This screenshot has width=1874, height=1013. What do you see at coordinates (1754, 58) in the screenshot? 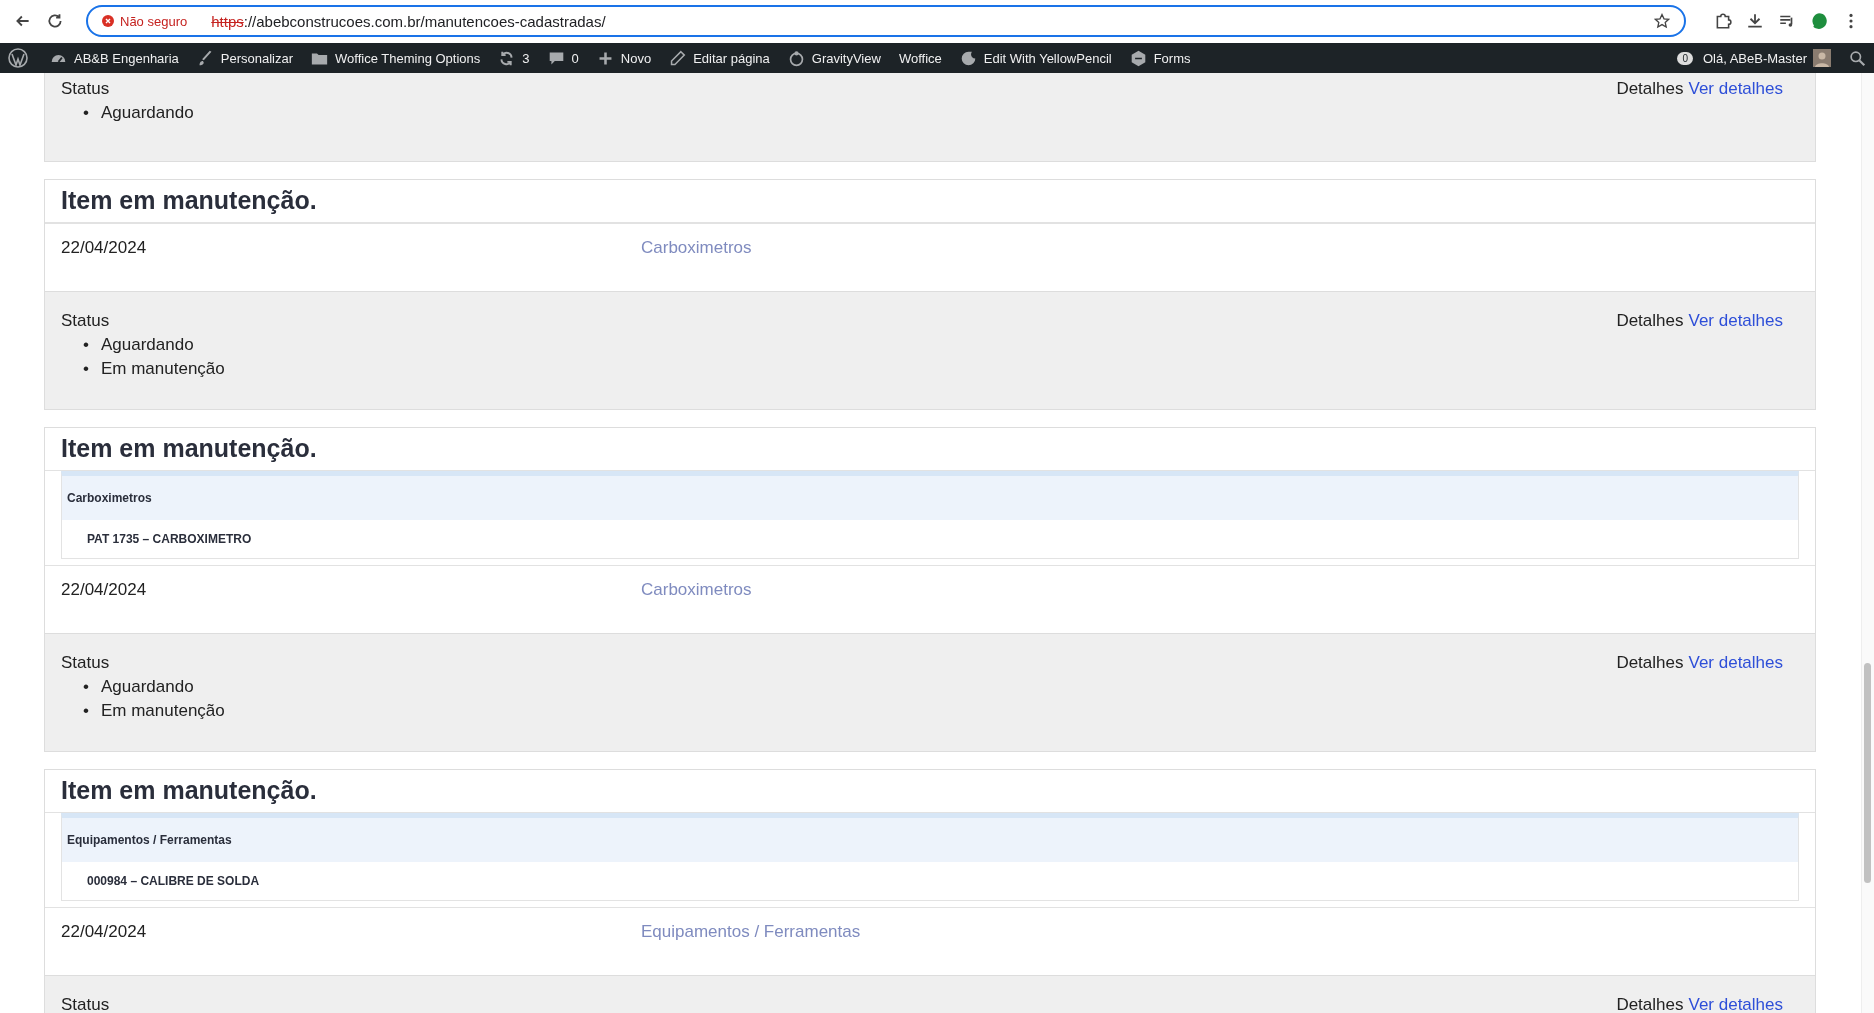
I see `account-link: Olá, ABeB-Master` at bounding box center [1754, 58].